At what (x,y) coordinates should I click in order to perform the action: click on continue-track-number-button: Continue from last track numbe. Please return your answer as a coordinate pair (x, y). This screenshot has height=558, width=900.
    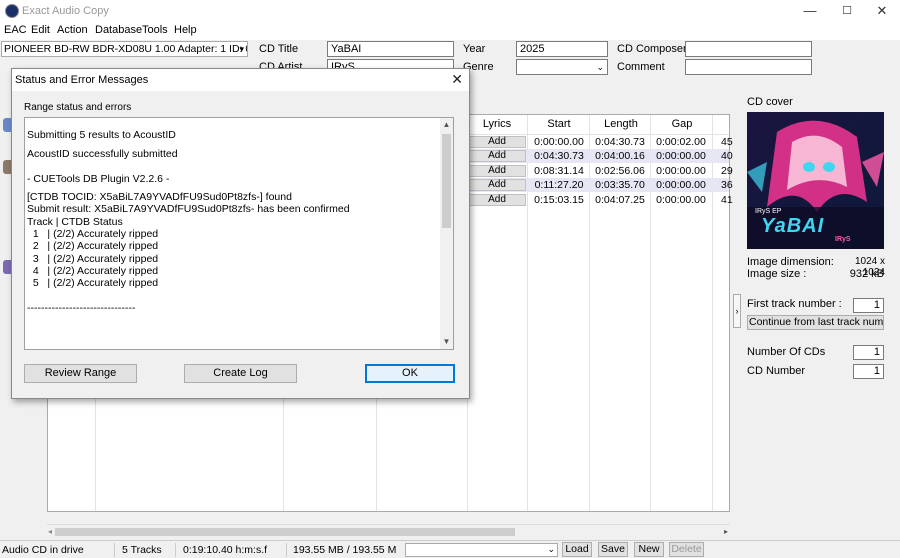
    Looking at the image, I should click on (815, 322).